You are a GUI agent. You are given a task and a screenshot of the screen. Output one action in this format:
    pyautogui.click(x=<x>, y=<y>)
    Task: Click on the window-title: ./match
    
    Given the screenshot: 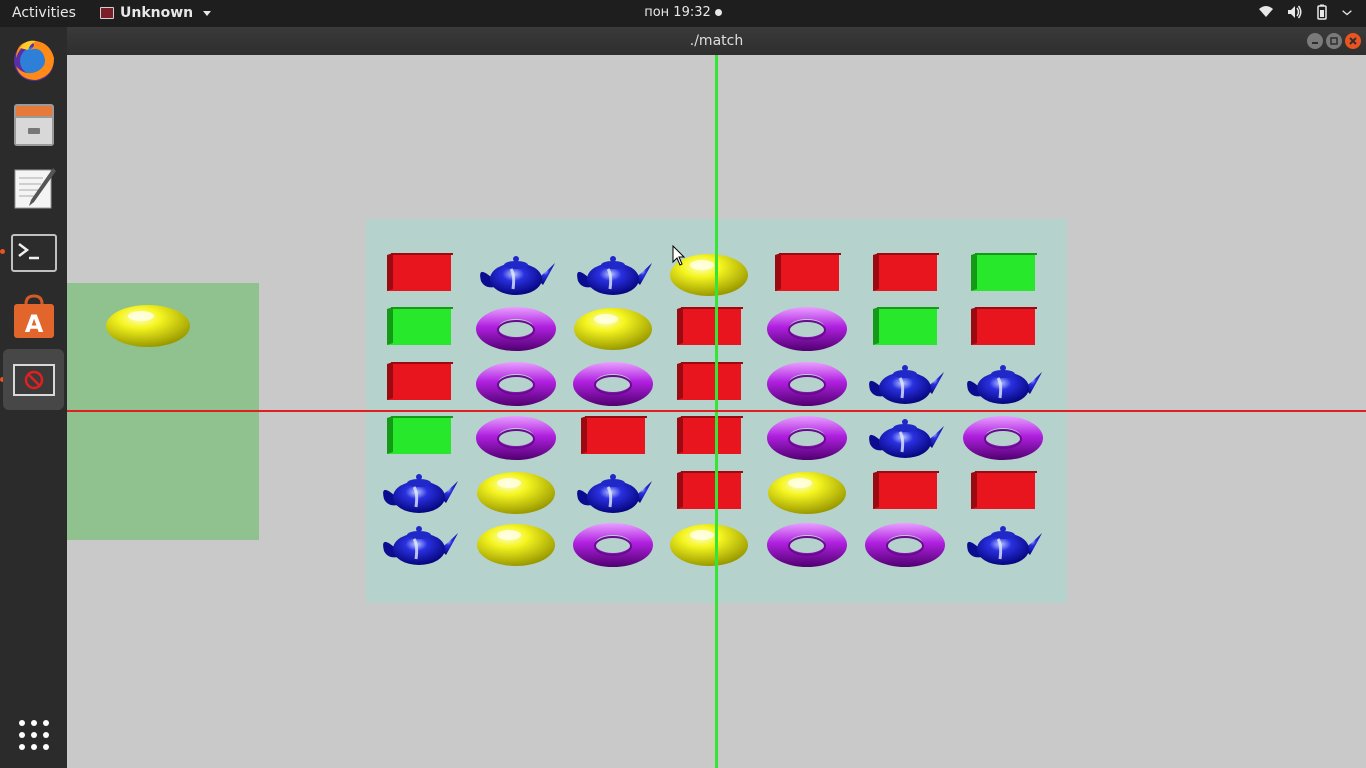 What is the action you would take?
    pyautogui.click(x=716, y=41)
    